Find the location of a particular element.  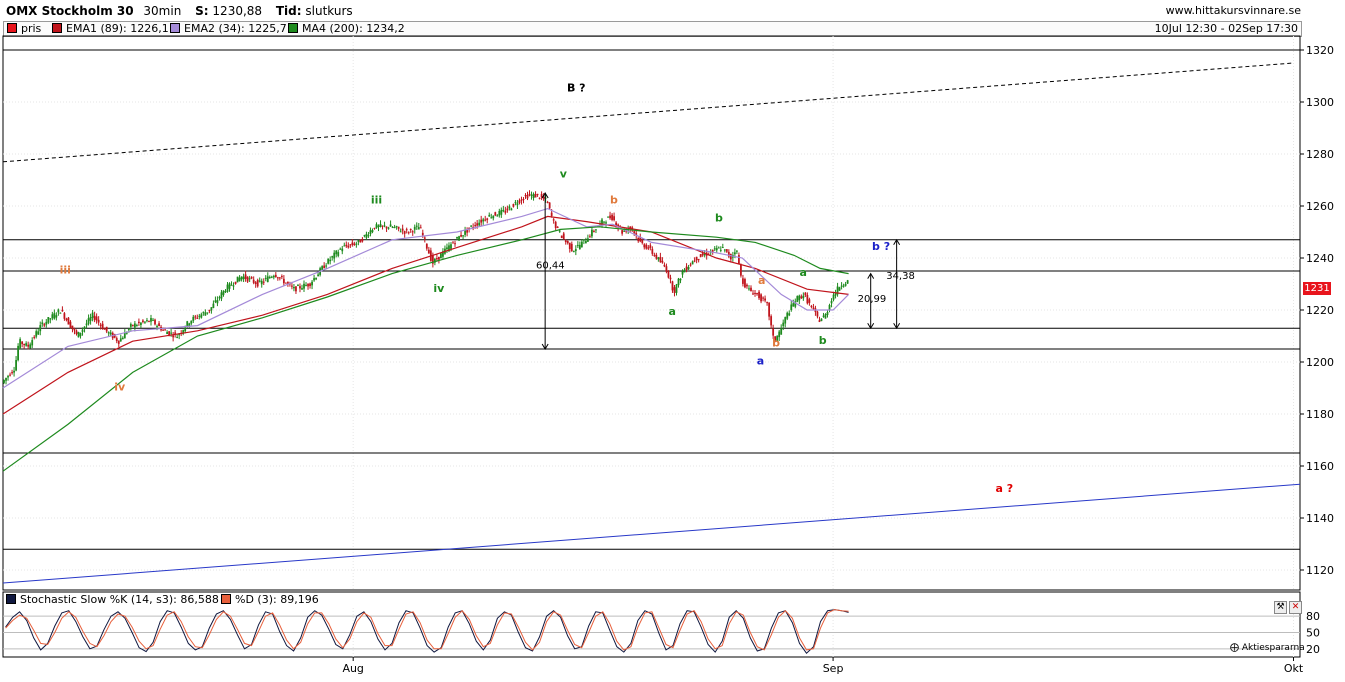

y-tick-label: 1300 is located at coordinates (1320, 102).